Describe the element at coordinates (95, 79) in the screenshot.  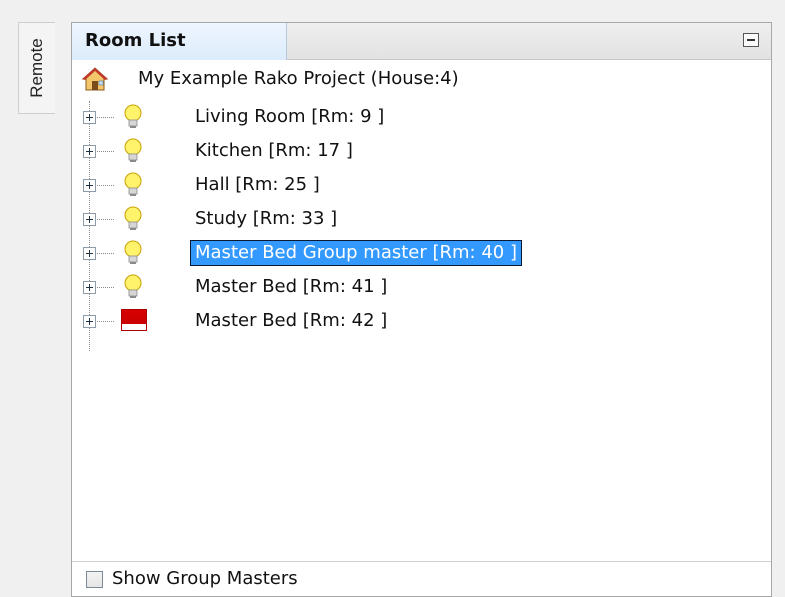
I see `house-icon` at that location.